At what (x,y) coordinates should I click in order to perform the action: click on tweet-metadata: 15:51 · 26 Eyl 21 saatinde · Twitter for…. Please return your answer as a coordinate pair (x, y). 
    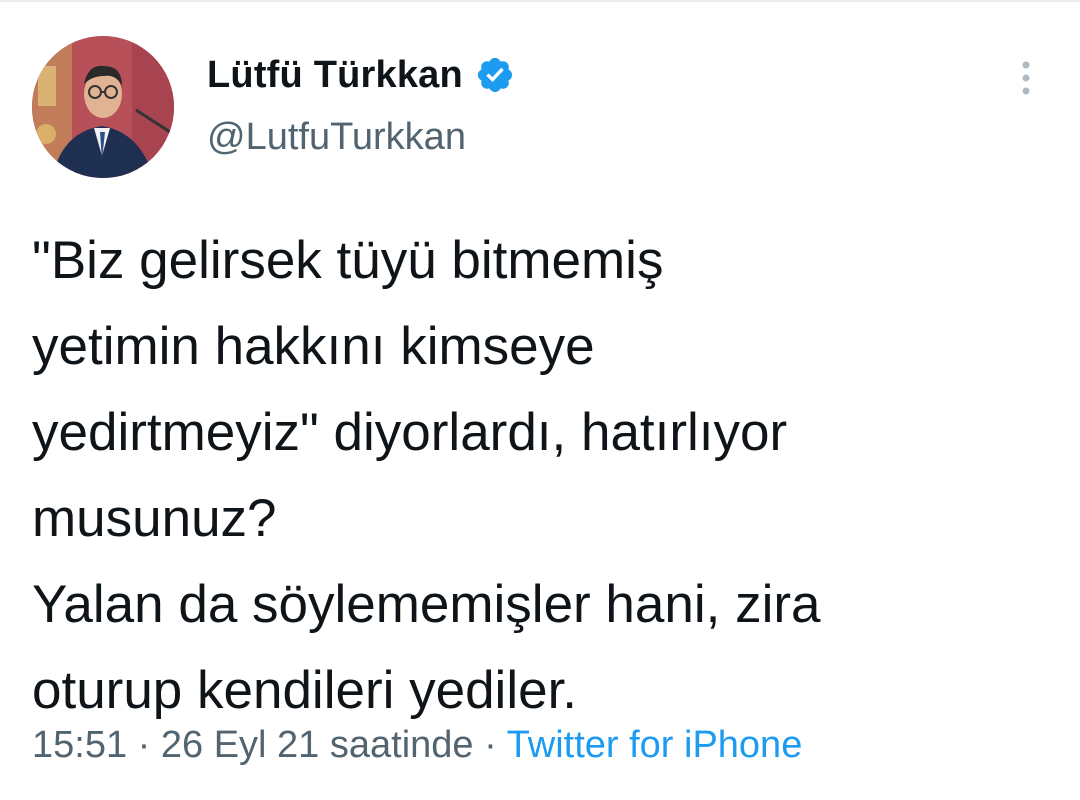
    Looking at the image, I should click on (417, 745).